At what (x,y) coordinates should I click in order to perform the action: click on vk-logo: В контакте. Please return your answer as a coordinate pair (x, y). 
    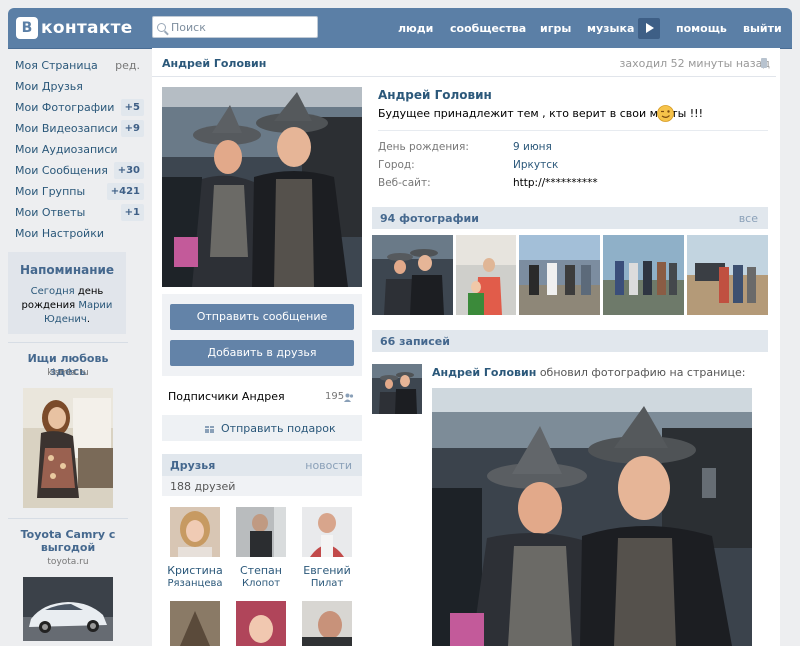
    Looking at the image, I should click on (74, 28).